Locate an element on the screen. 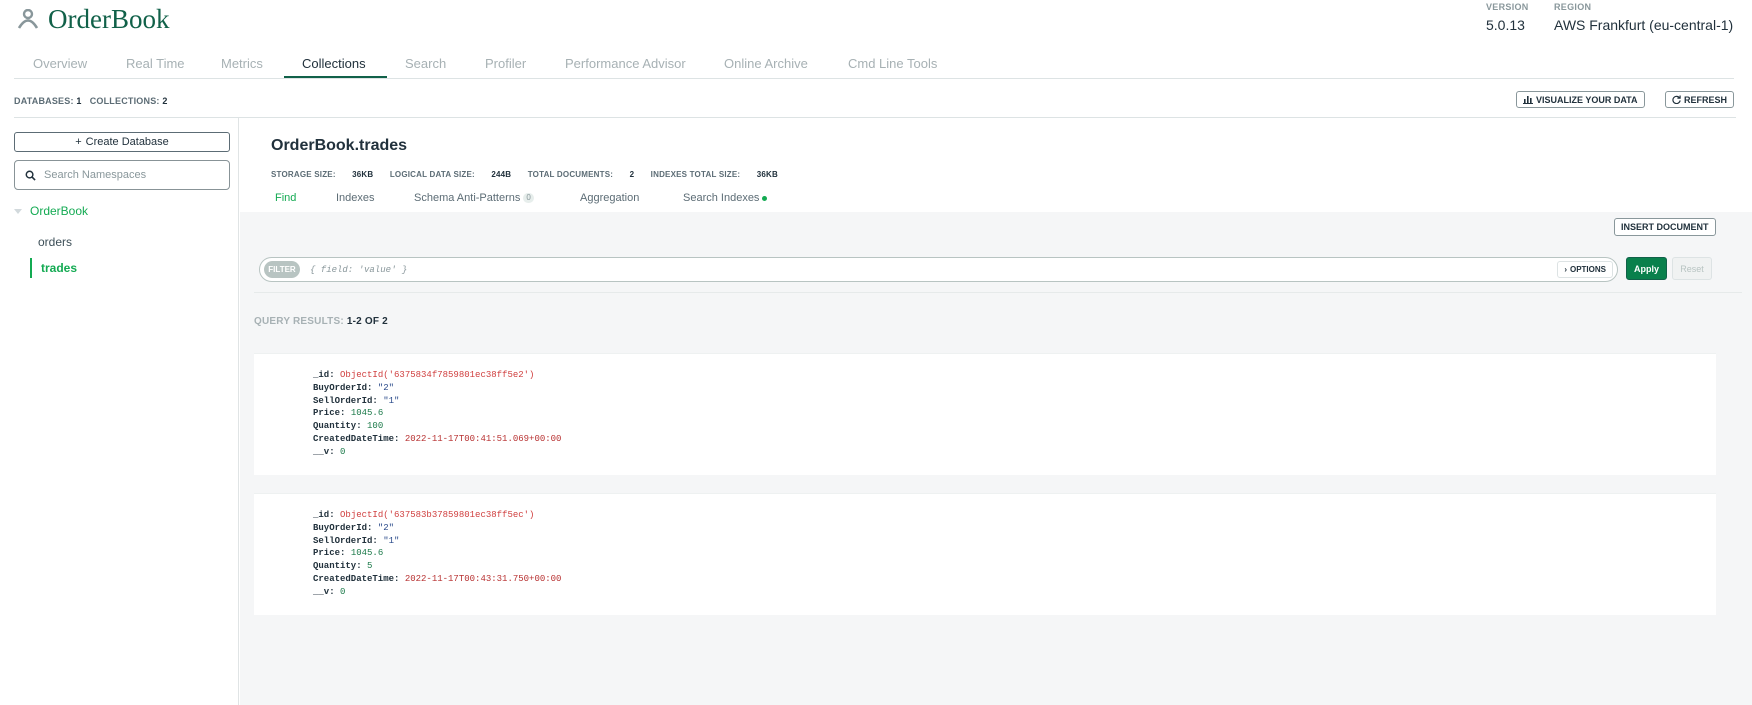 The height and width of the screenshot is (705, 1752). tab-profiler: Profiler is located at coordinates (505, 67).